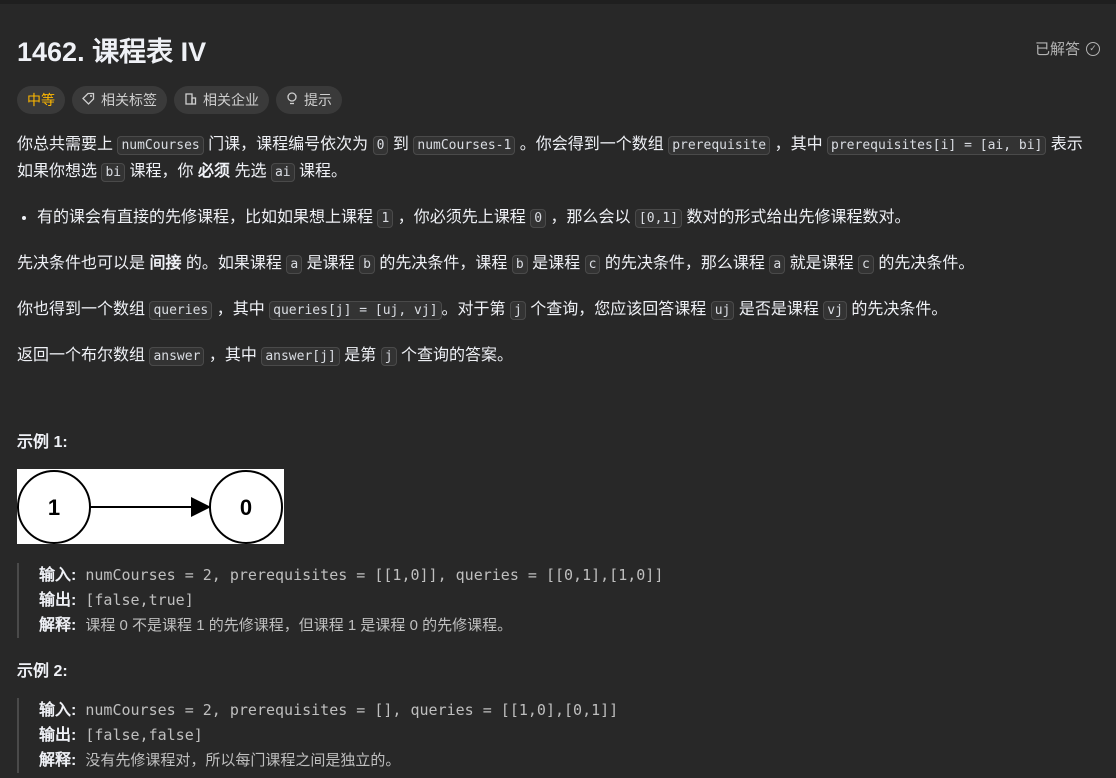 This screenshot has height=778, width=1116. I want to click on example-1-explain-row: 解释: 课程 0 不是课程 1 的先修课程，但课程 1 是课程 0 的先修课程。, so click(276, 625).